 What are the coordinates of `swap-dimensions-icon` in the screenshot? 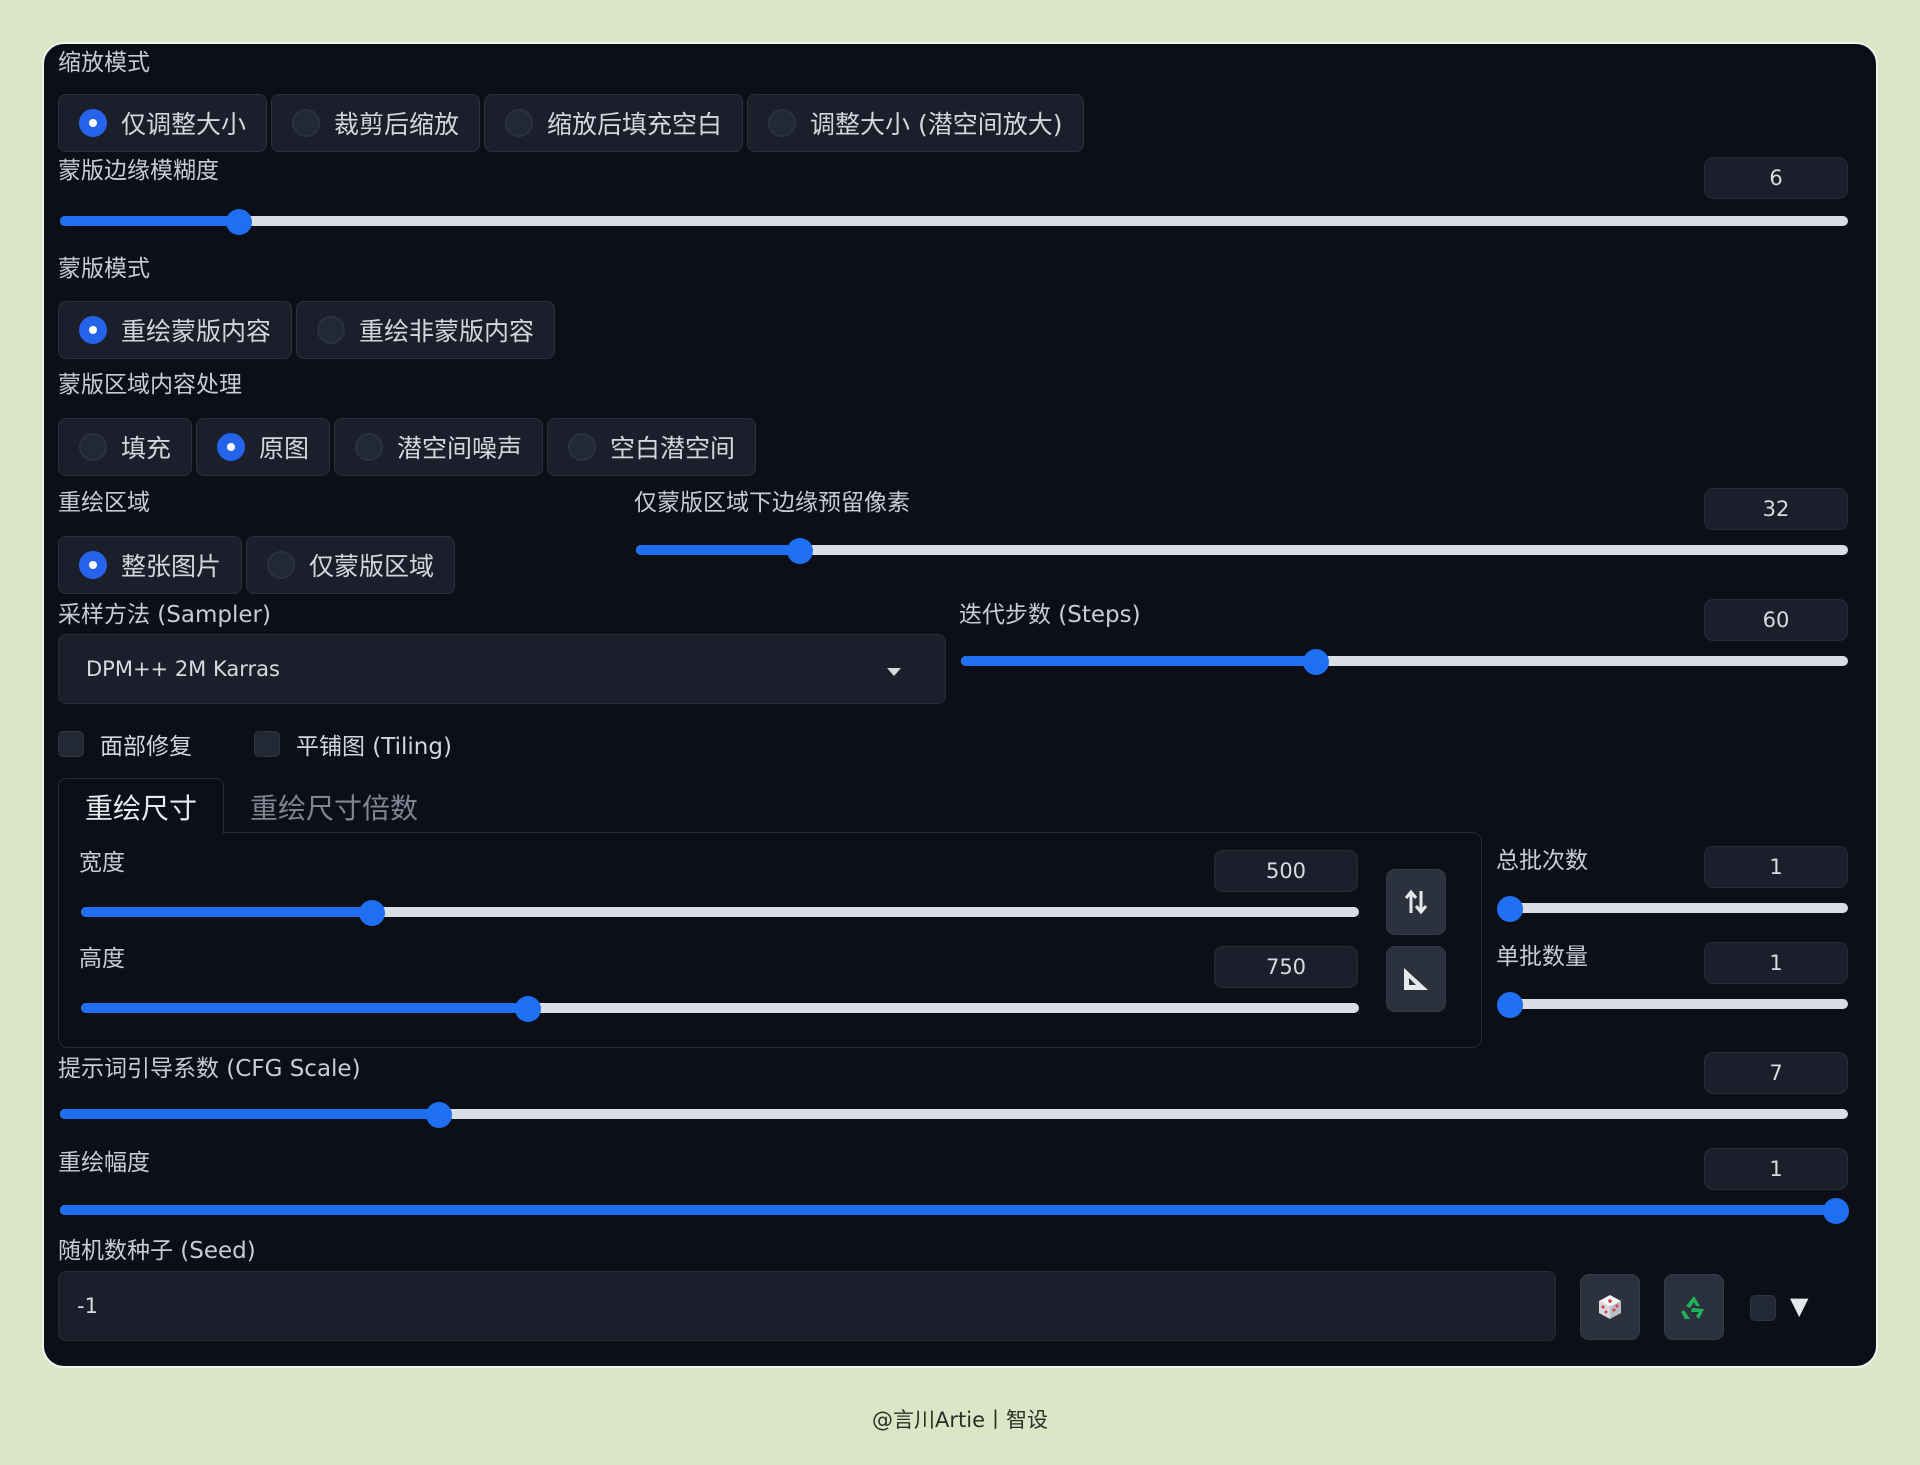 It's located at (1416, 902).